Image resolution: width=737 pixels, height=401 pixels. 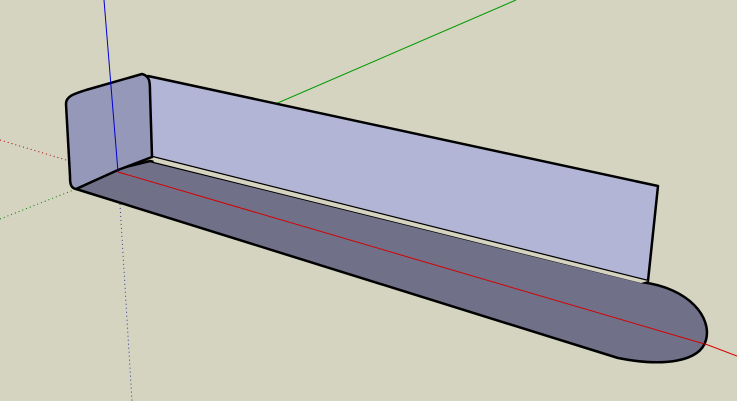 I want to click on green-axis-negative, so click(x=38, y=204).